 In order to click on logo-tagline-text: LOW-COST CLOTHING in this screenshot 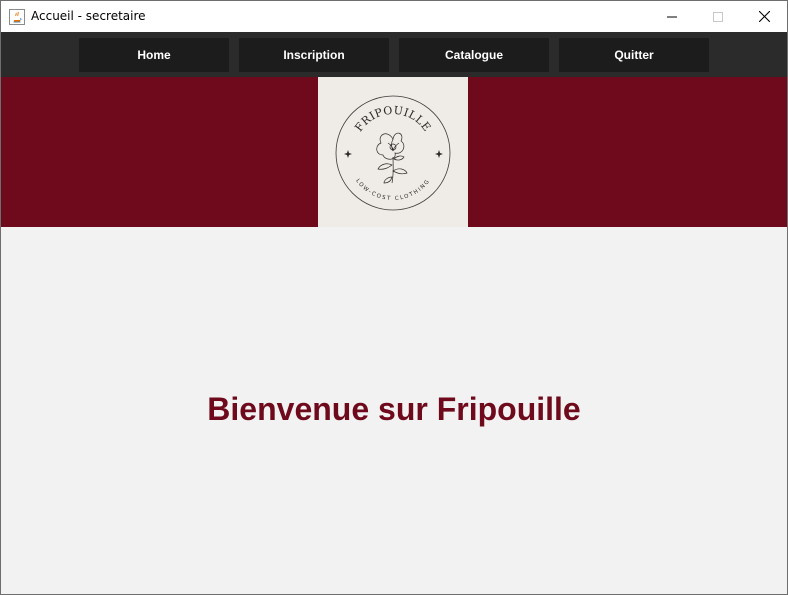, I will do `click(392, 190)`.